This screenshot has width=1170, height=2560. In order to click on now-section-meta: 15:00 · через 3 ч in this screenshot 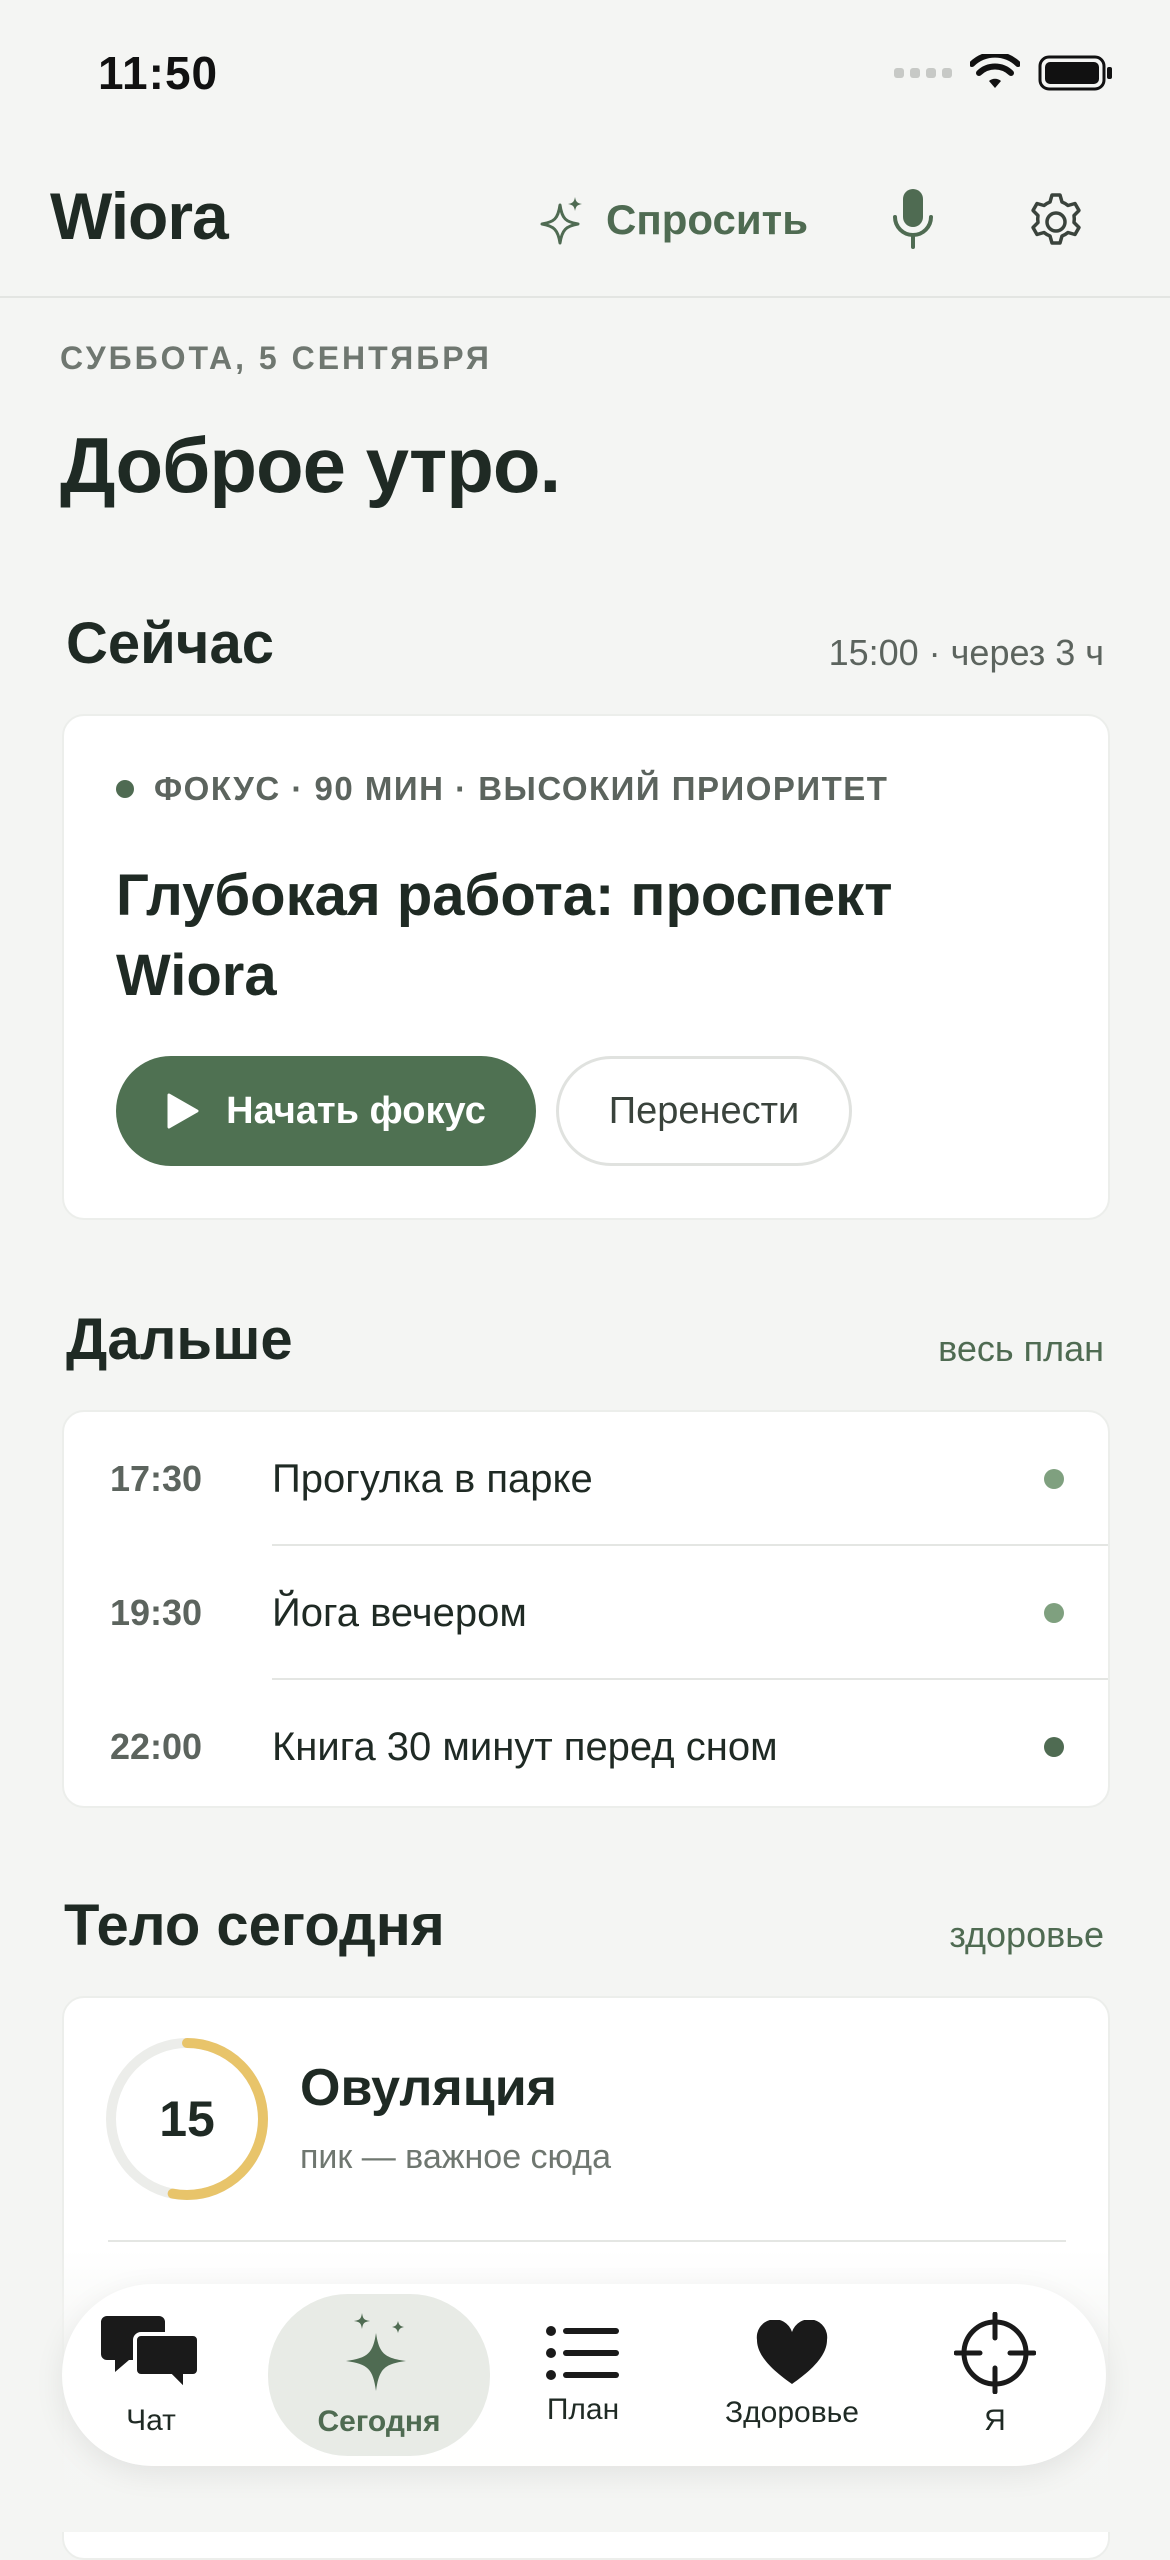, I will do `click(966, 652)`.